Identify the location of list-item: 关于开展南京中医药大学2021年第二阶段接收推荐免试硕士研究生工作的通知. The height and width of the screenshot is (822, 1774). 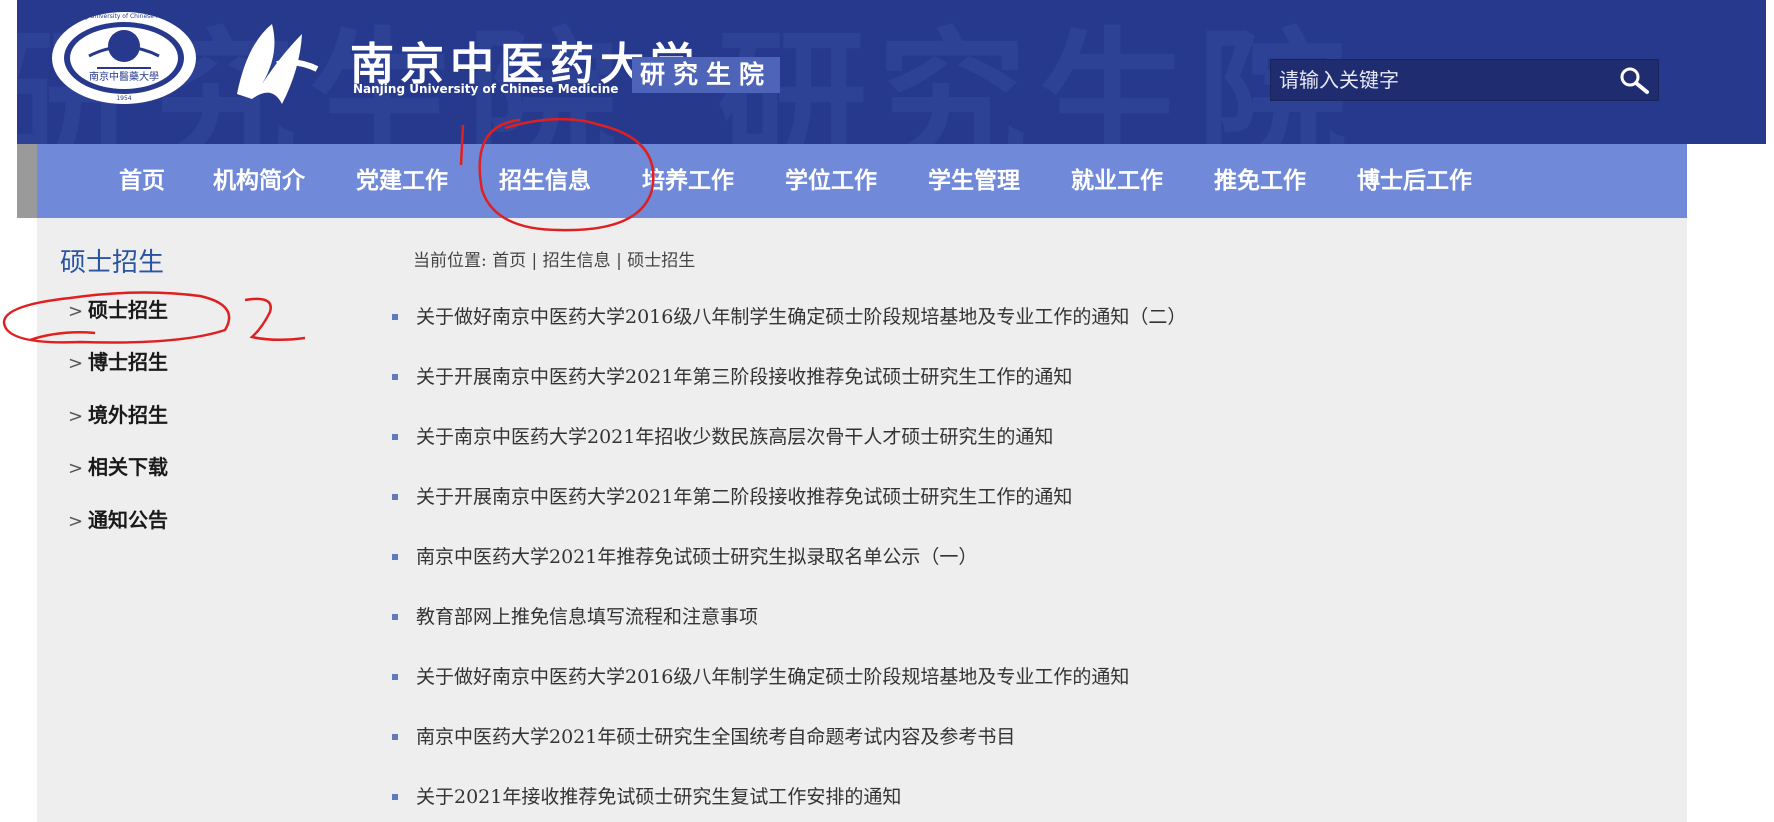
(732, 497).